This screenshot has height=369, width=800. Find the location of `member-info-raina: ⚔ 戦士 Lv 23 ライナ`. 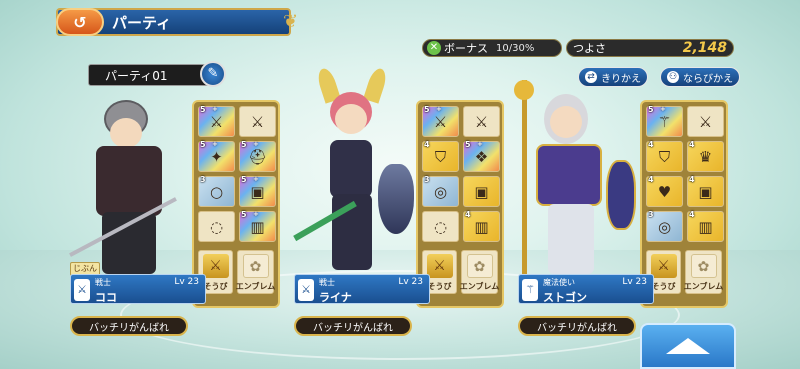

member-info-raina: ⚔ 戦士 Lv 23 ライナ is located at coordinates (362, 289).